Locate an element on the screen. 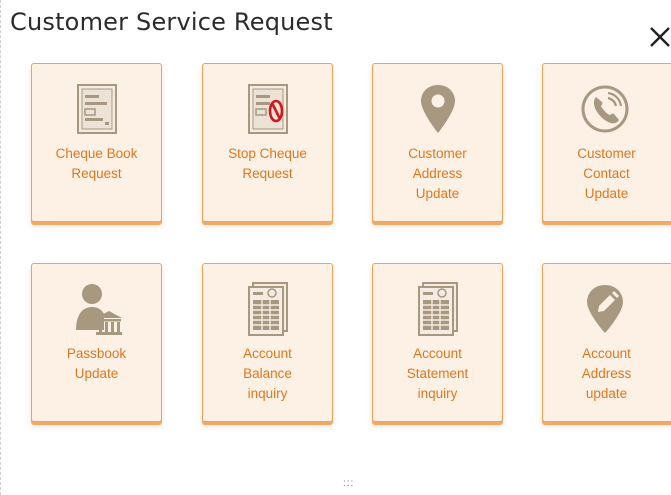 This screenshot has width=671, height=495. tile-label-line2: Statement is located at coordinates (437, 373).